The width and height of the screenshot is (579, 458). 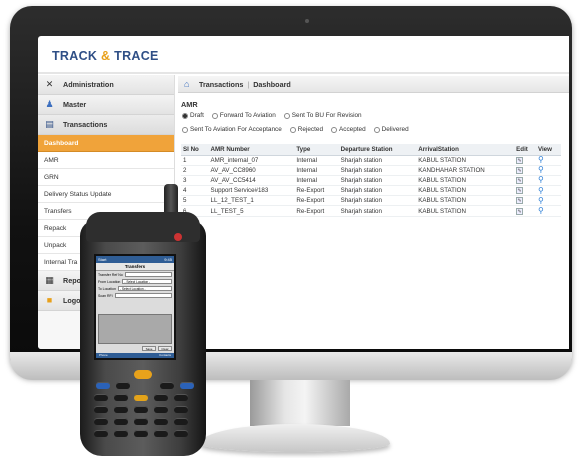 What do you see at coordinates (165, 348) in the screenshot?
I see `clear-button: Clear` at bounding box center [165, 348].